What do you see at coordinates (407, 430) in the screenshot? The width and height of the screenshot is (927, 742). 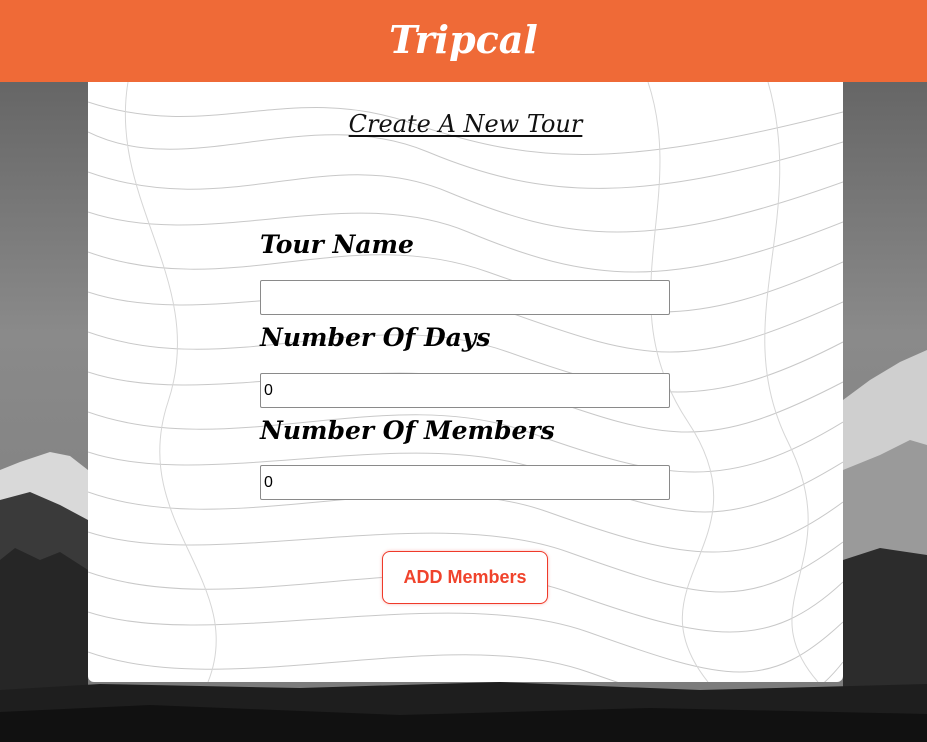 I see `number-of-members-label: Number Of Members` at bounding box center [407, 430].